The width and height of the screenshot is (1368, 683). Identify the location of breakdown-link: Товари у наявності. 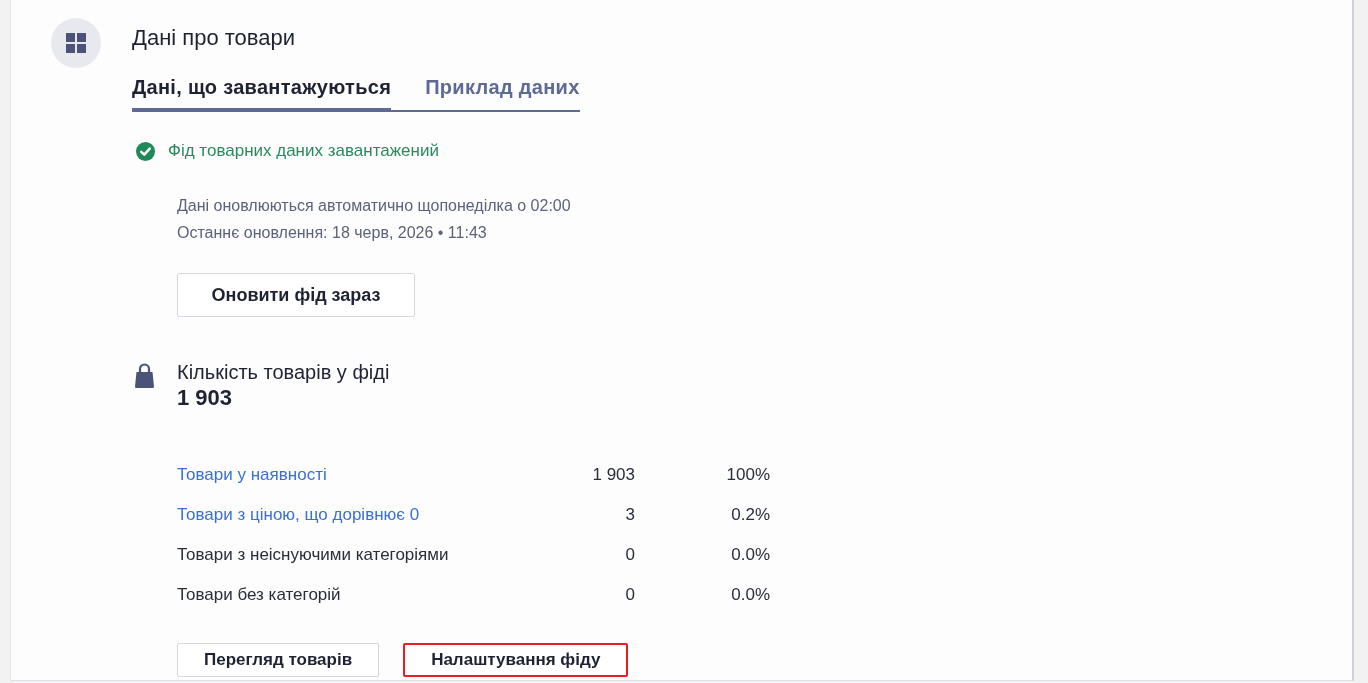
(252, 475).